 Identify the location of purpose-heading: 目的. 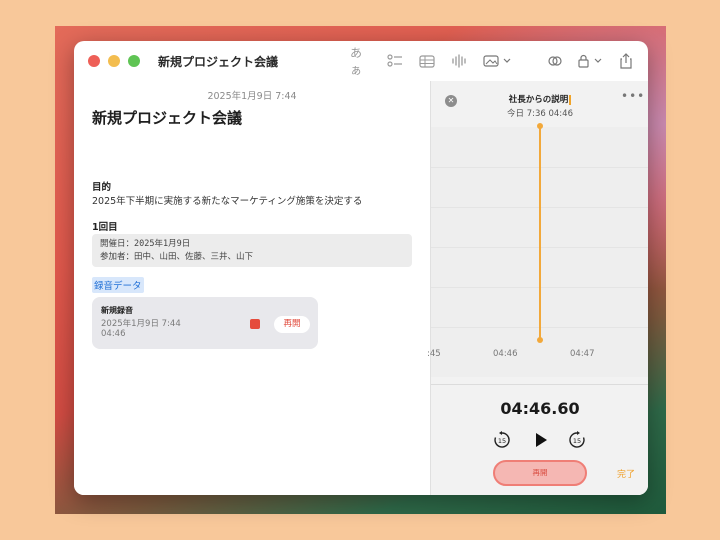
(102, 187).